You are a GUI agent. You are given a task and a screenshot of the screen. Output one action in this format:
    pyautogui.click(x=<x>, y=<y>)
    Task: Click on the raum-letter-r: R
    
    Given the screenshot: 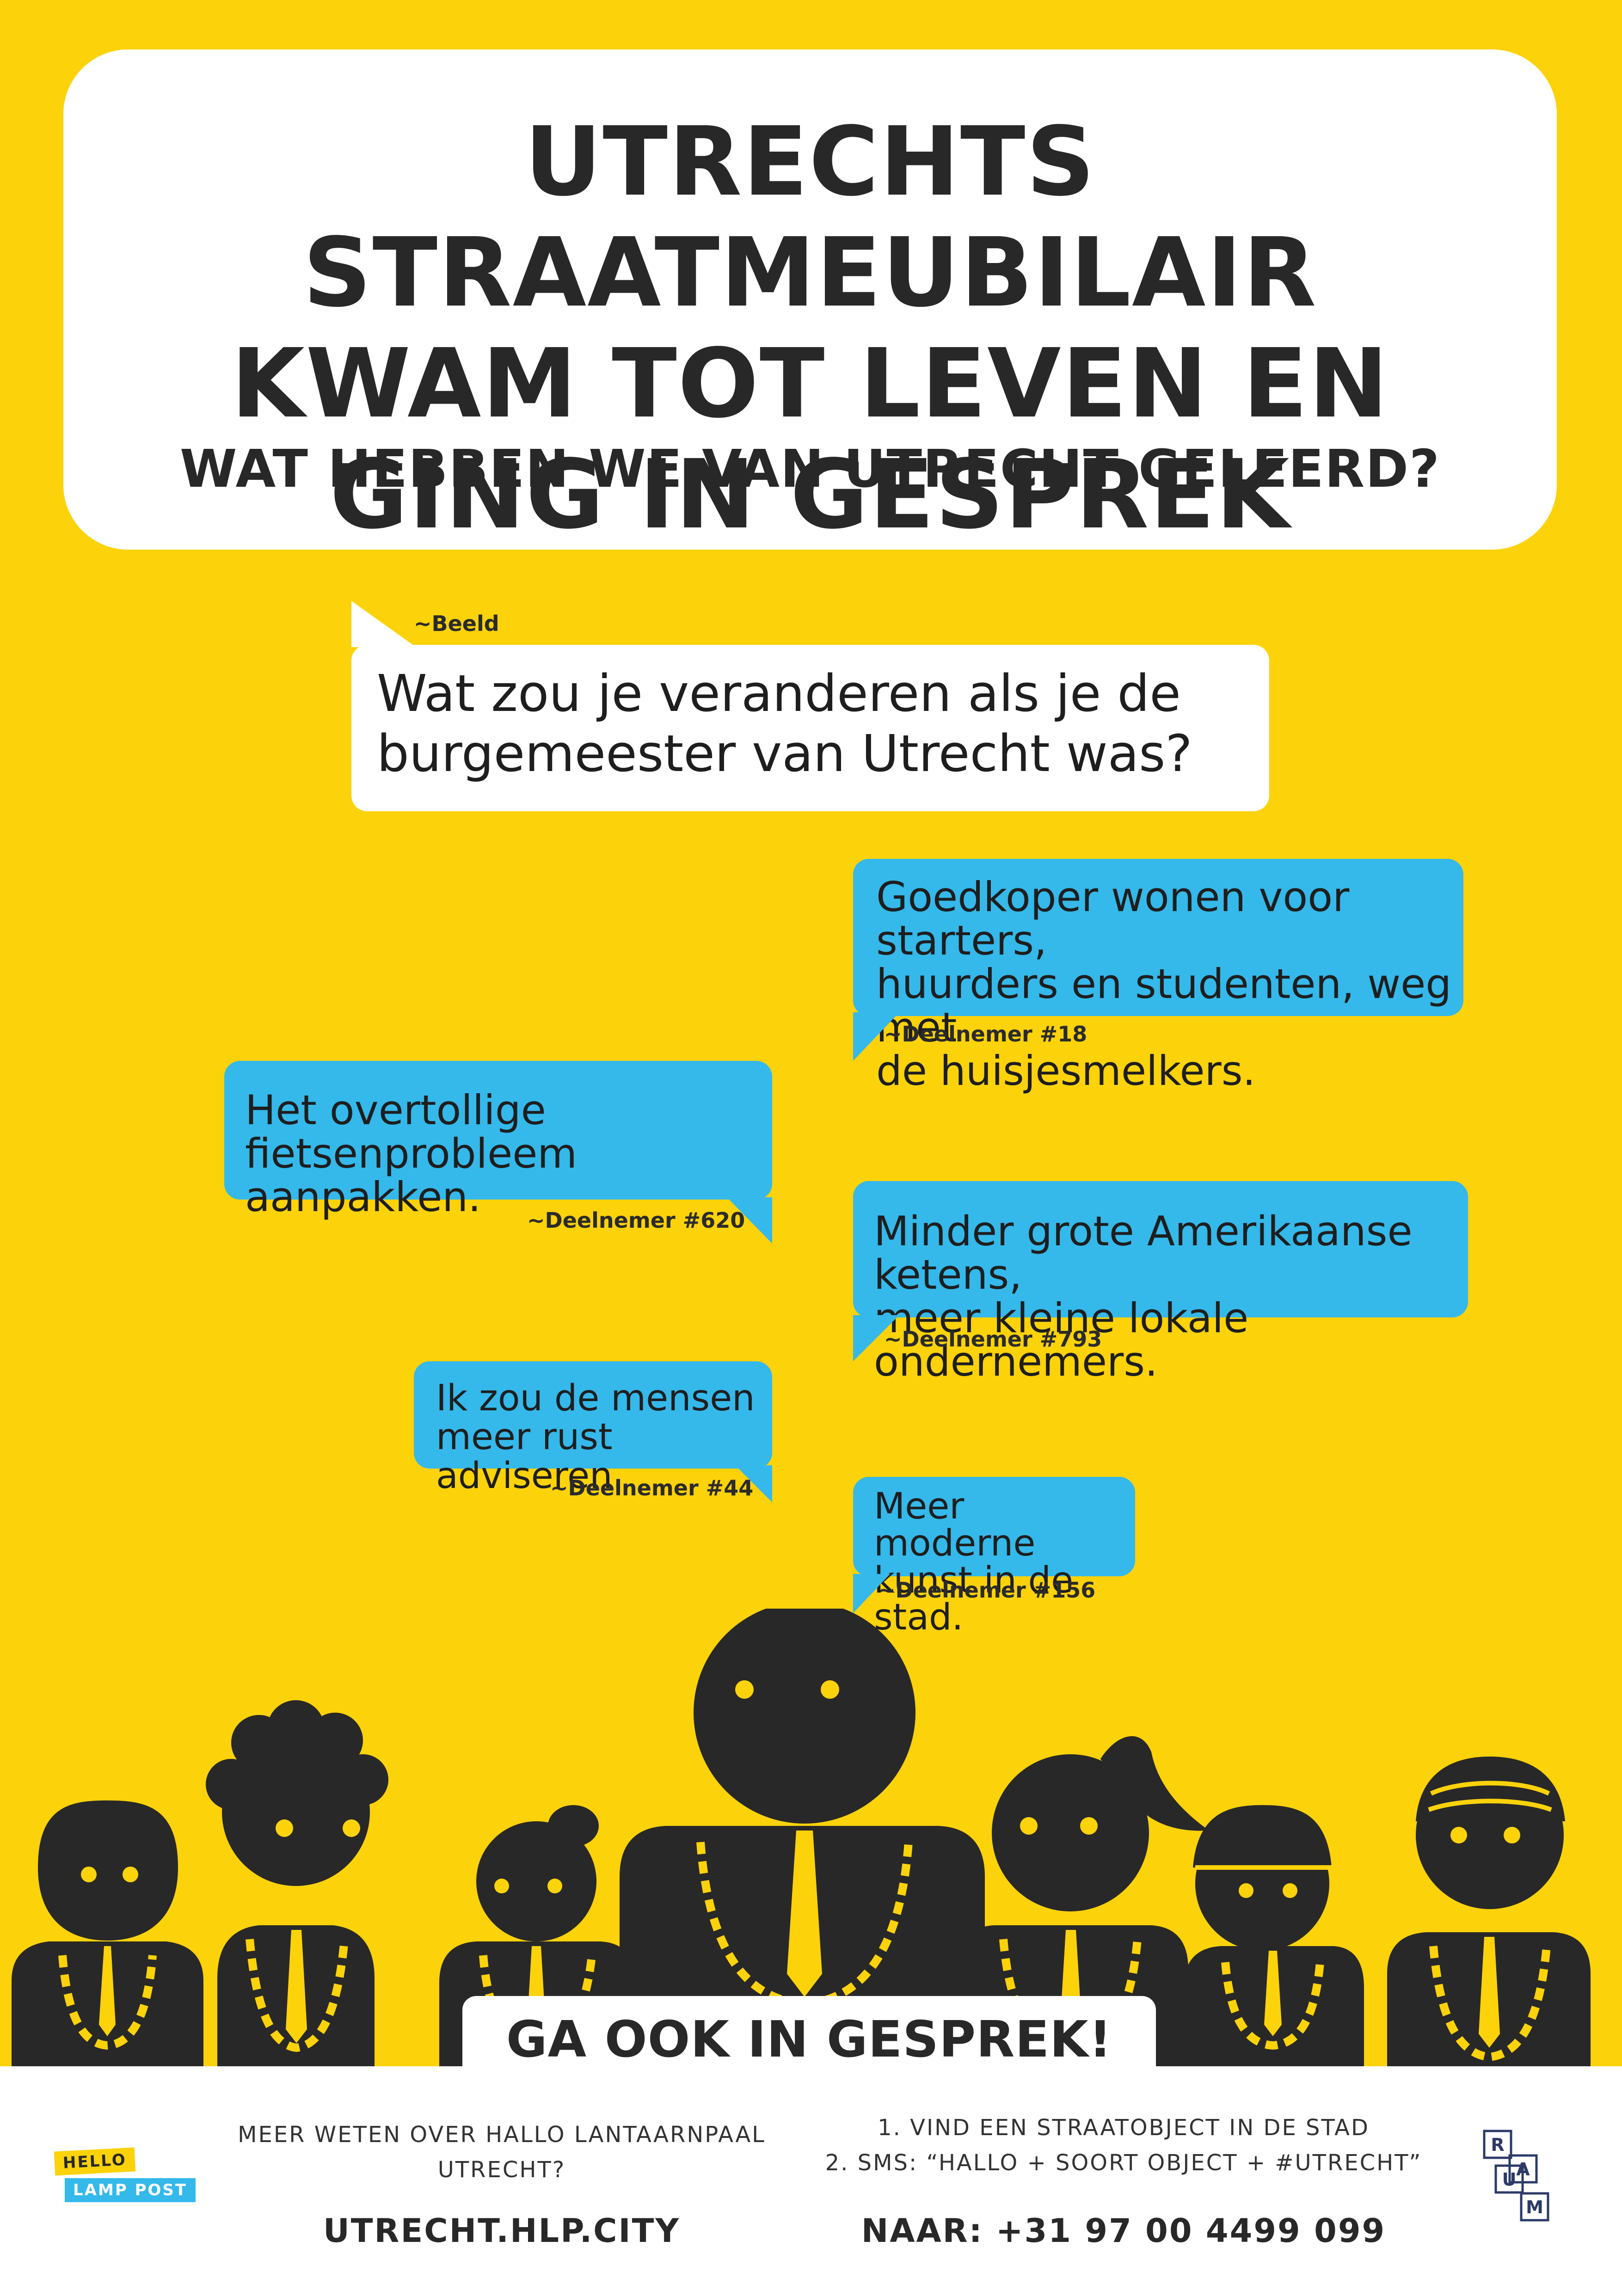 What is the action you would take?
    pyautogui.click(x=1498, y=2145)
    